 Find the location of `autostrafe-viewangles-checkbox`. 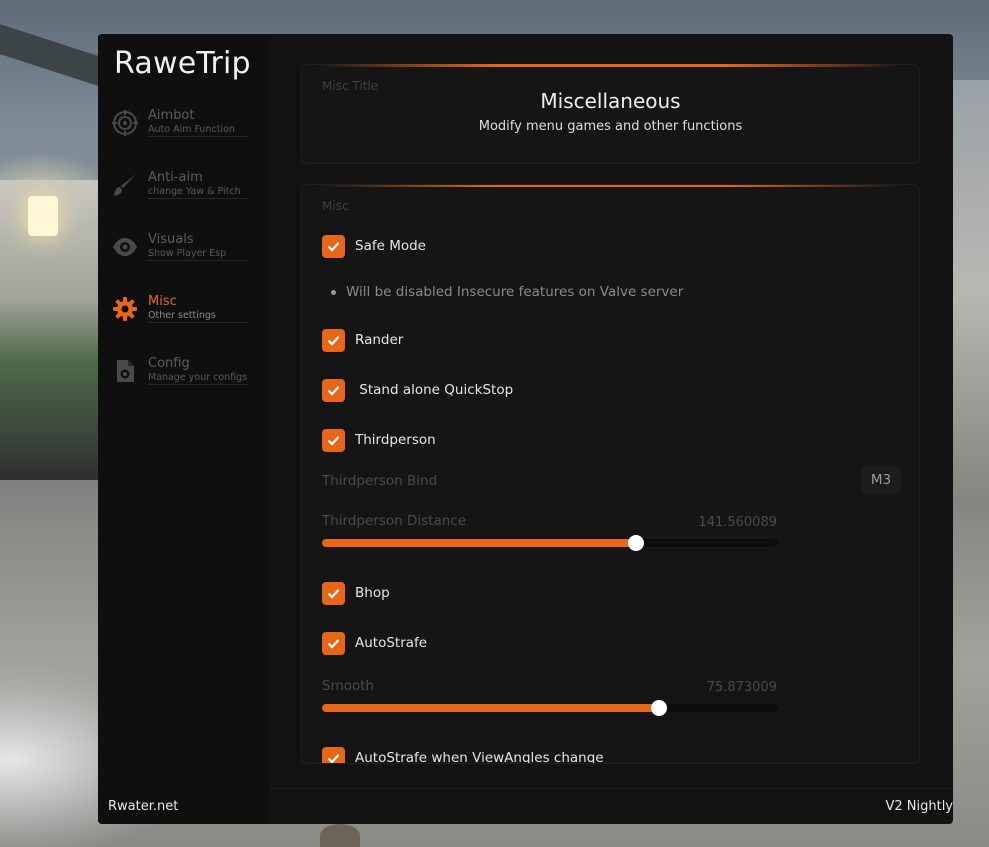

autostrafe-viewangles-checkbox is located at coordinates (333, 755).